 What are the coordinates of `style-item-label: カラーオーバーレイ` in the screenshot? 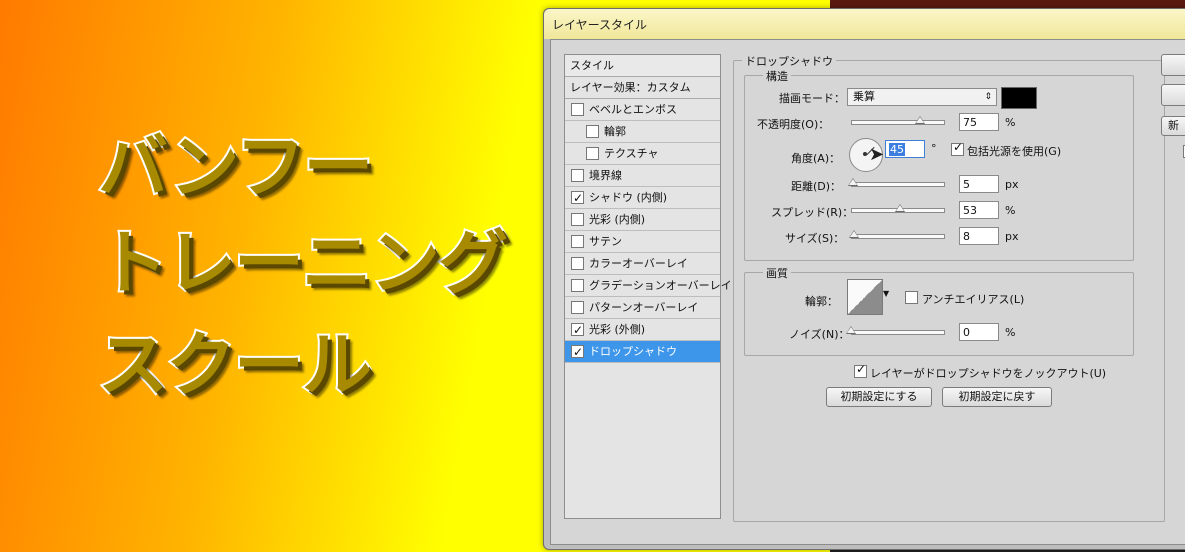 It's located at (638, 263).